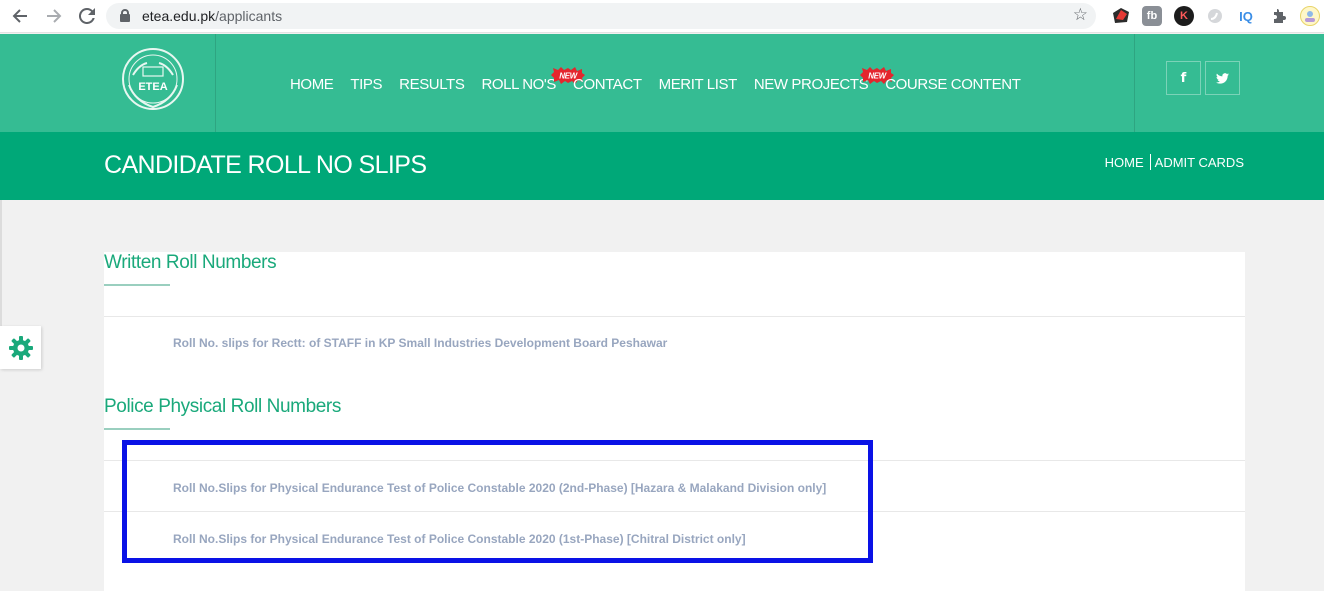  Describe the element at coordinates (152, 87) in the screenshot. I see `svg-text: ETEA` at that location.